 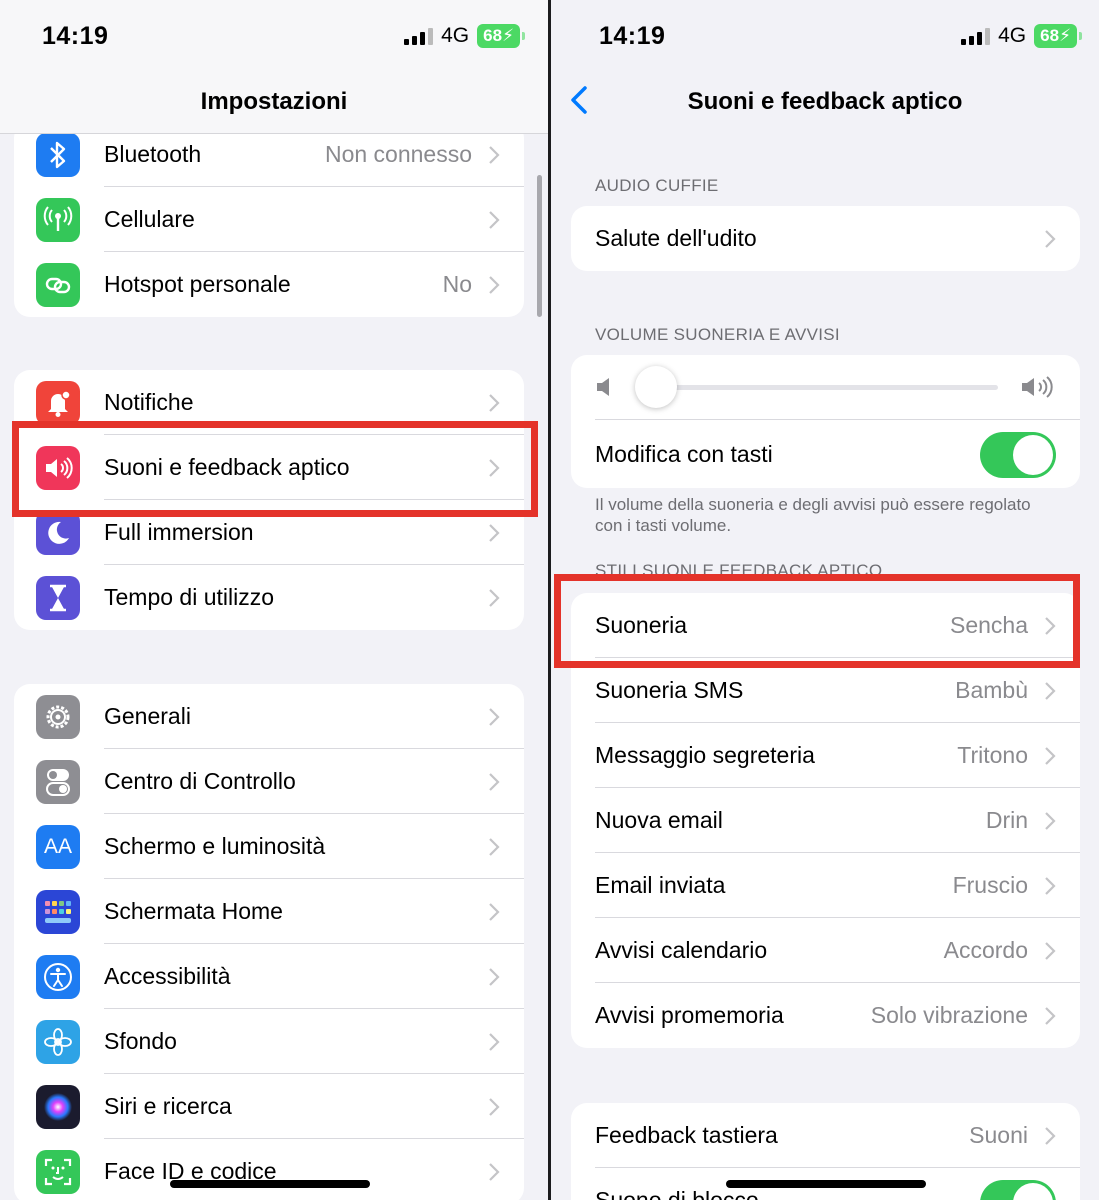 What do you see at coordinates (149, 219) in the screenshot?
I see `row-label: Cellulare` at bounding box center [149, 219].